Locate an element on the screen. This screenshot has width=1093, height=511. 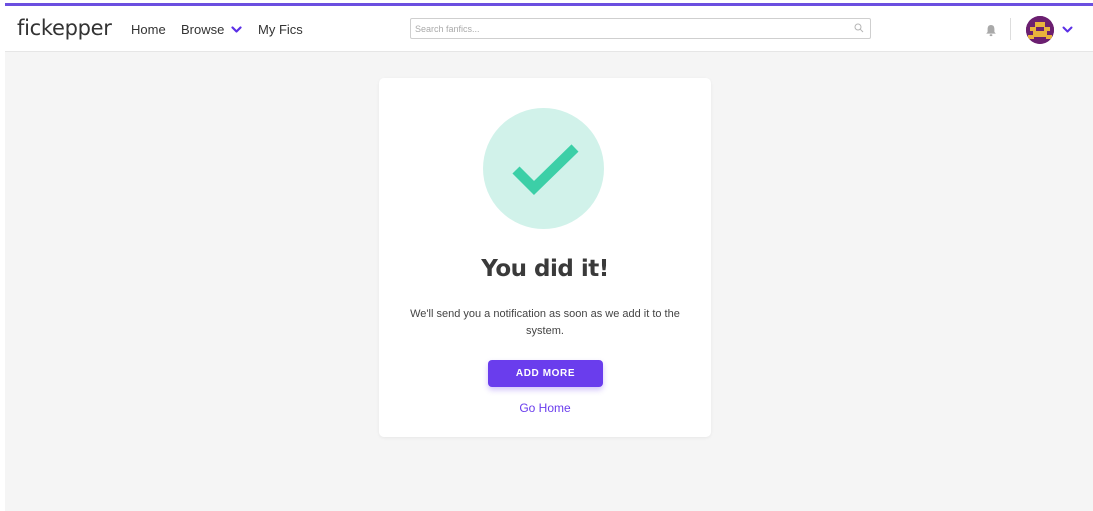
nav-home-link: Home is located at coordinates (148, 29).